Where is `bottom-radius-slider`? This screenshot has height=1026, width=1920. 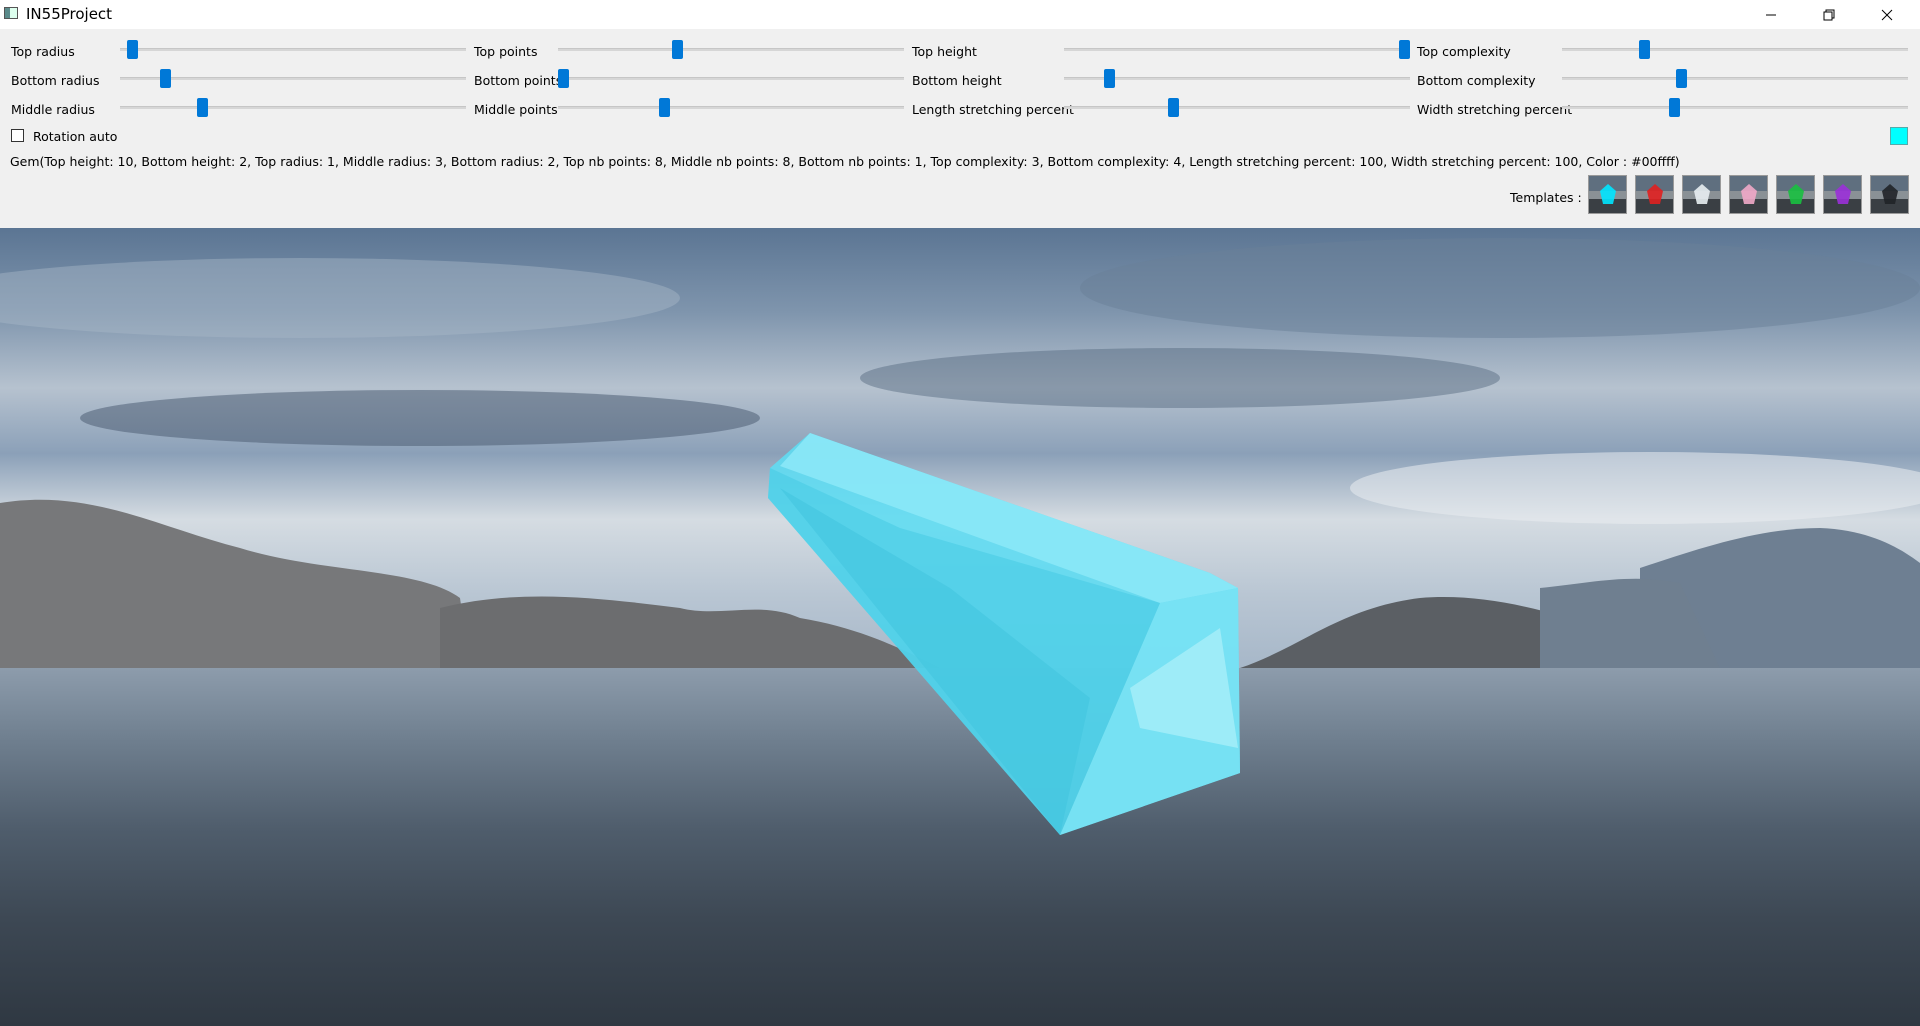
bottom-radius-slider is located at coordinates (293, 78).